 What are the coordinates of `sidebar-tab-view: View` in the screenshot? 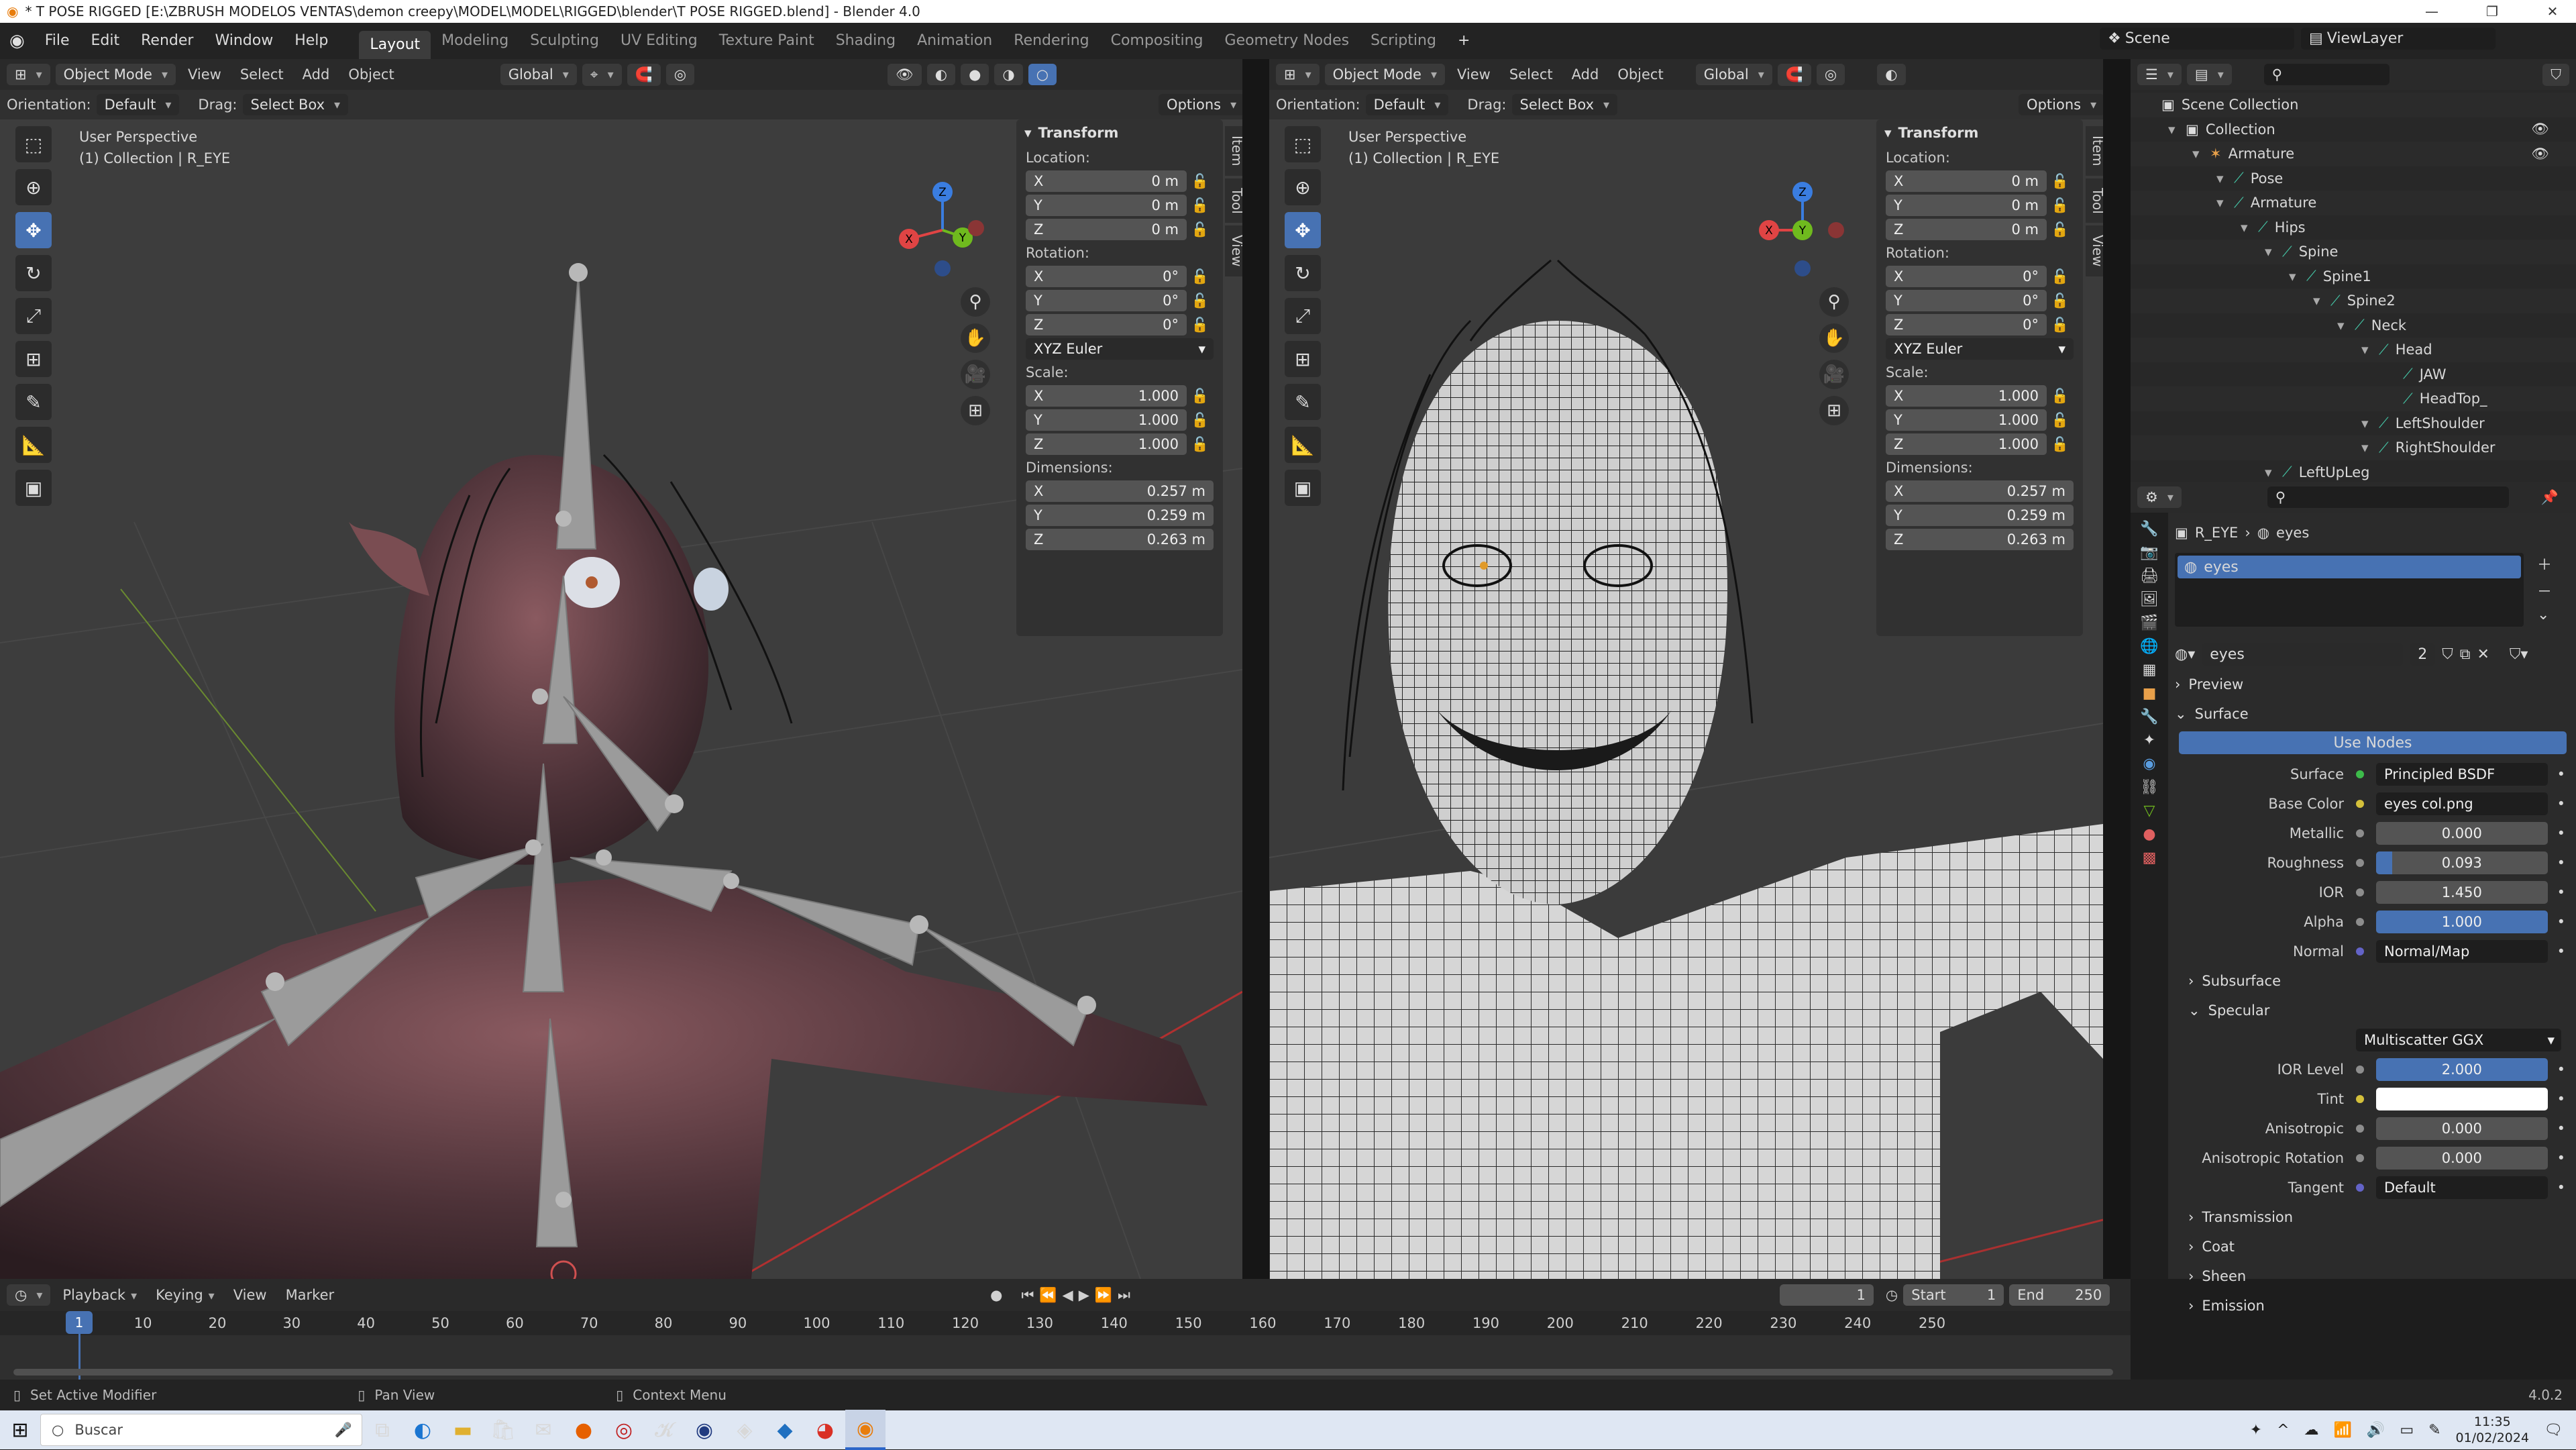 It's located at (2094, 250).